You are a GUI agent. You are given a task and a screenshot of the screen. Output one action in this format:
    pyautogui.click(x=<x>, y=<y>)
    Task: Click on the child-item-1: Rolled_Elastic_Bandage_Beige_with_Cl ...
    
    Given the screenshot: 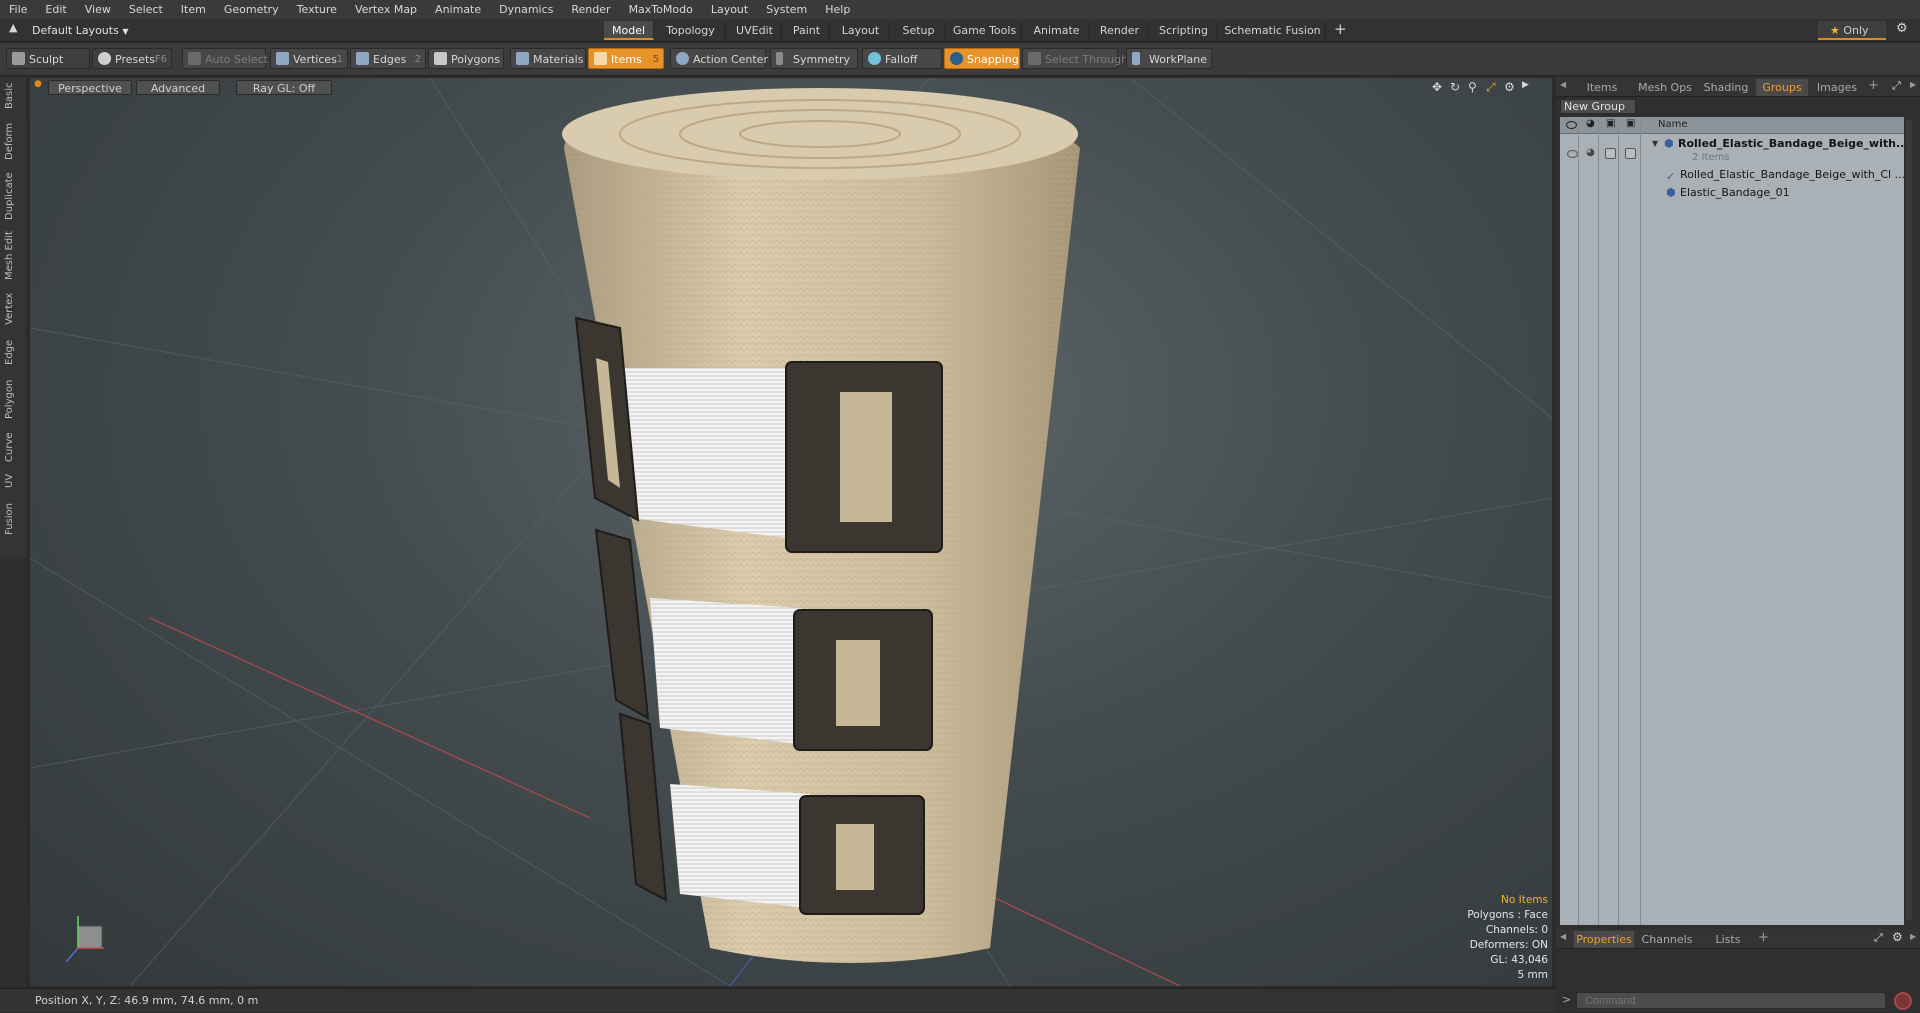 What is the action you would take?
    pyautogui.click(x=1792, y=174)
    